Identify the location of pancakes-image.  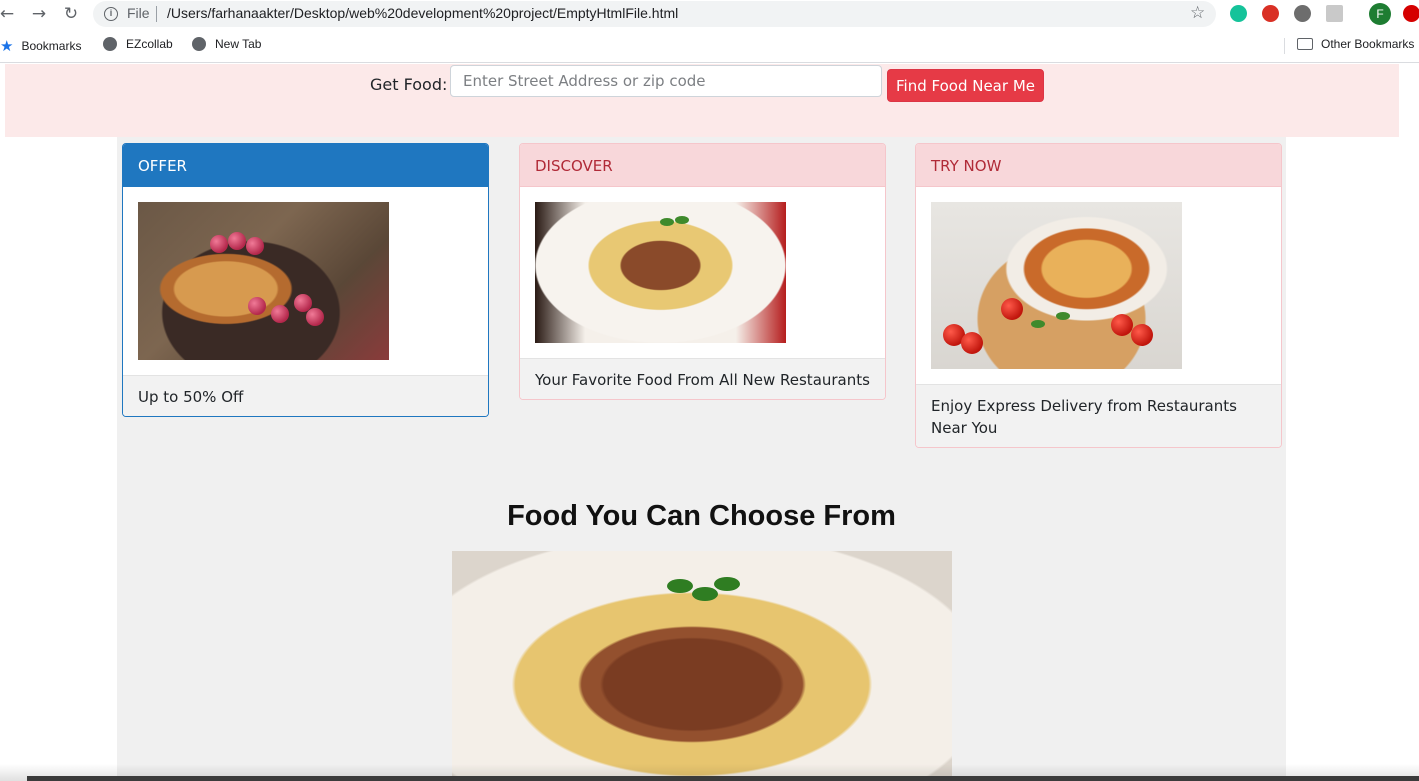
(263, 281).